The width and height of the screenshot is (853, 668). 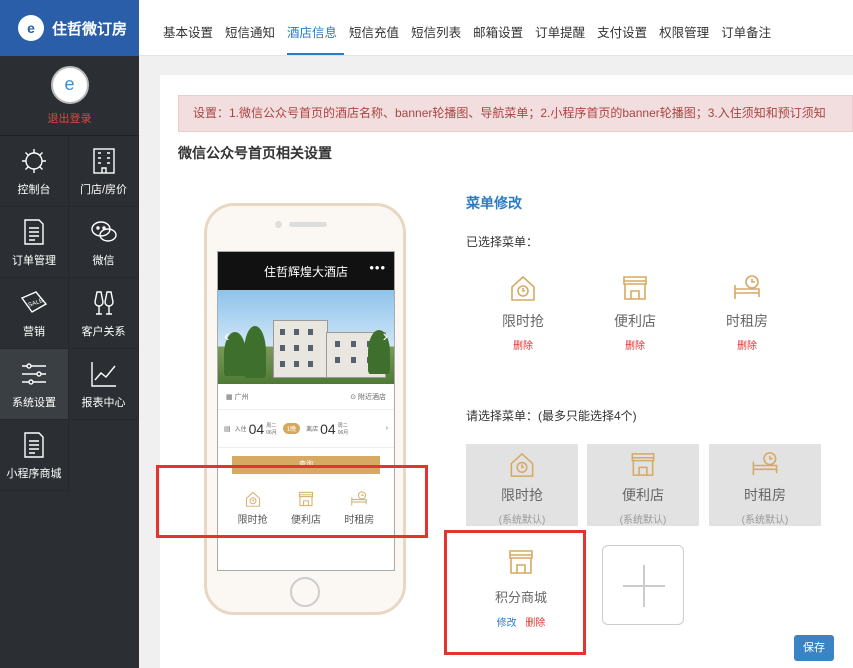 What do you see at coordinates (386, 428) in the screenshot?
I see `chevron-right-icon: ›` at bounding box center [386, 428].